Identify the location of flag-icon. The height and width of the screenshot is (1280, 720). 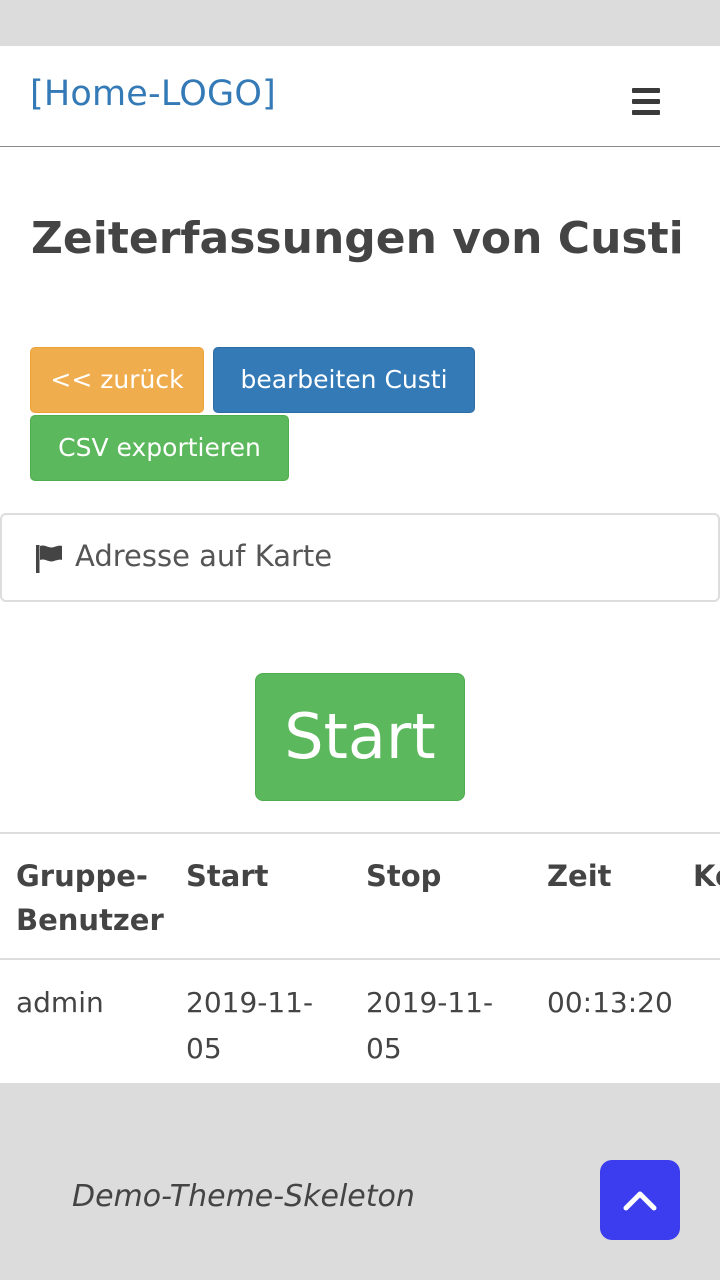
(49, 559).